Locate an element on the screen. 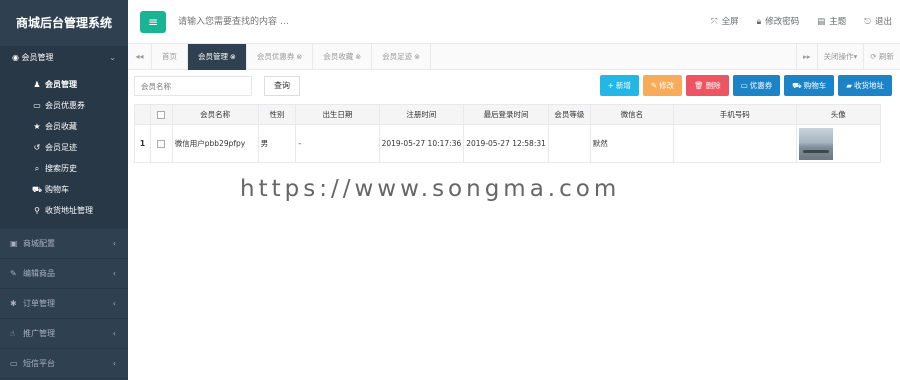 The width and height of the screenshot is (900, 380). sidebar-item-label: 会员管理 is located at coordinates (61, 84).